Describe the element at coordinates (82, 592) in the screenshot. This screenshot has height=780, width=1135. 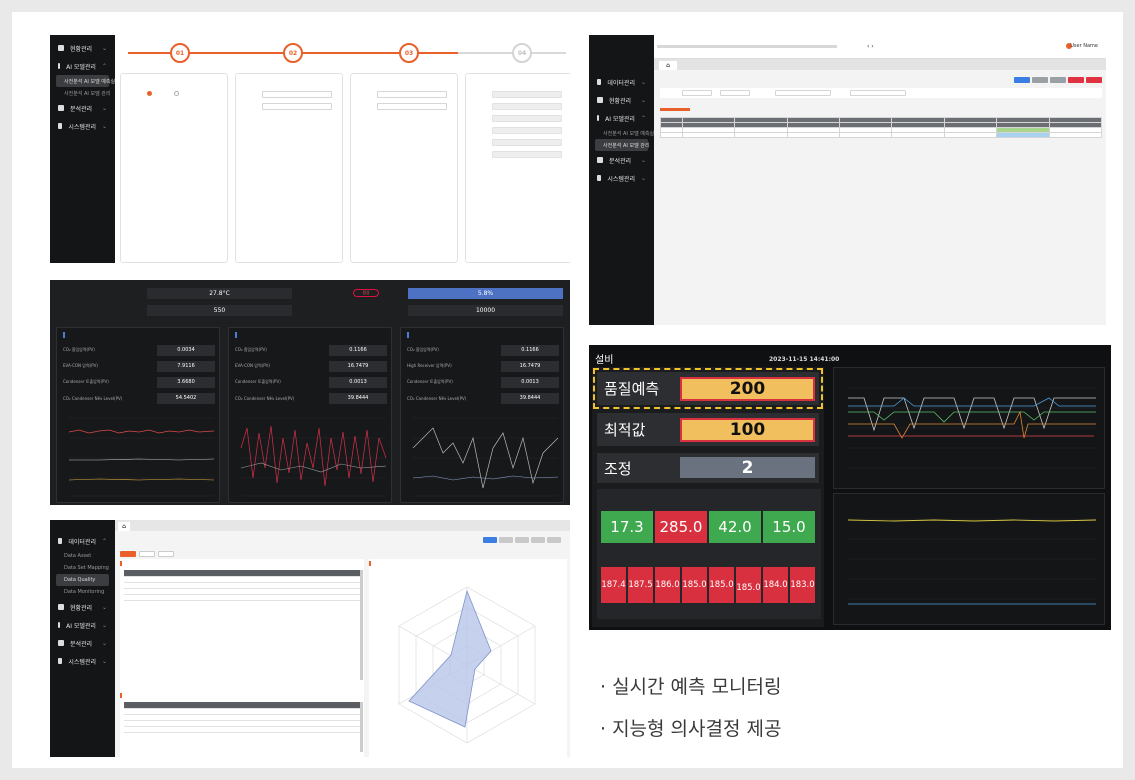
I see `sidebar-sub-data-monitoring: Data Monitoring` at that location.